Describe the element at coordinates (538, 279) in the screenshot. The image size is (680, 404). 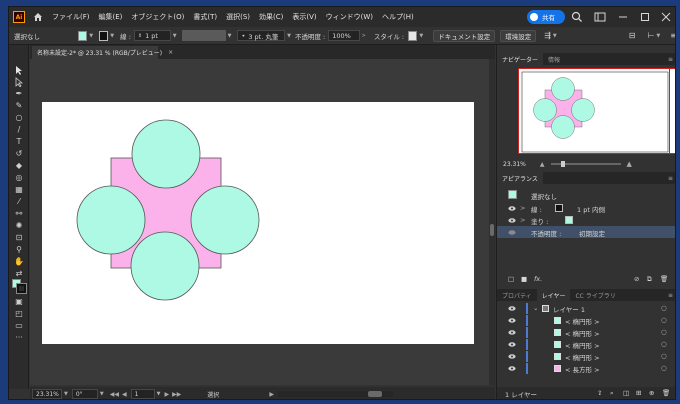
I see `add-effect-icon: fx.` at that location.